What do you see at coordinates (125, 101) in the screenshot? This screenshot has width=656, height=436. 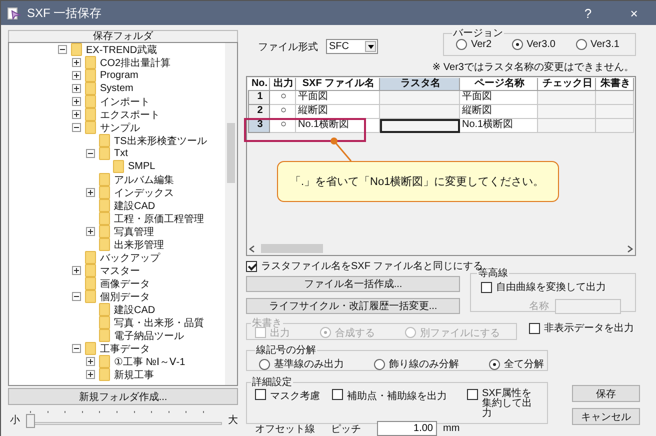 I see `tree-item: インポート` at bounding box center [125, 101].